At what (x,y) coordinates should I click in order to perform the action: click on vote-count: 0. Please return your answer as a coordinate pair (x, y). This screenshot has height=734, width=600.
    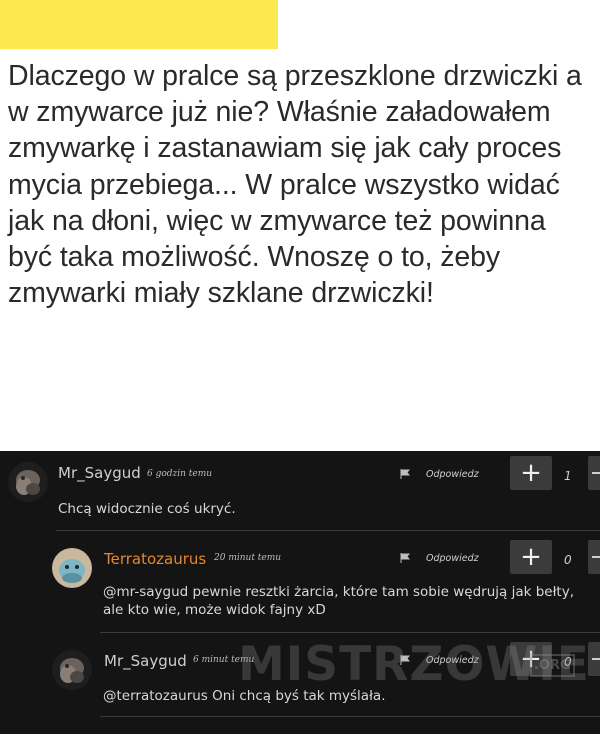
    Looking at the image, I should click on (568, 560).